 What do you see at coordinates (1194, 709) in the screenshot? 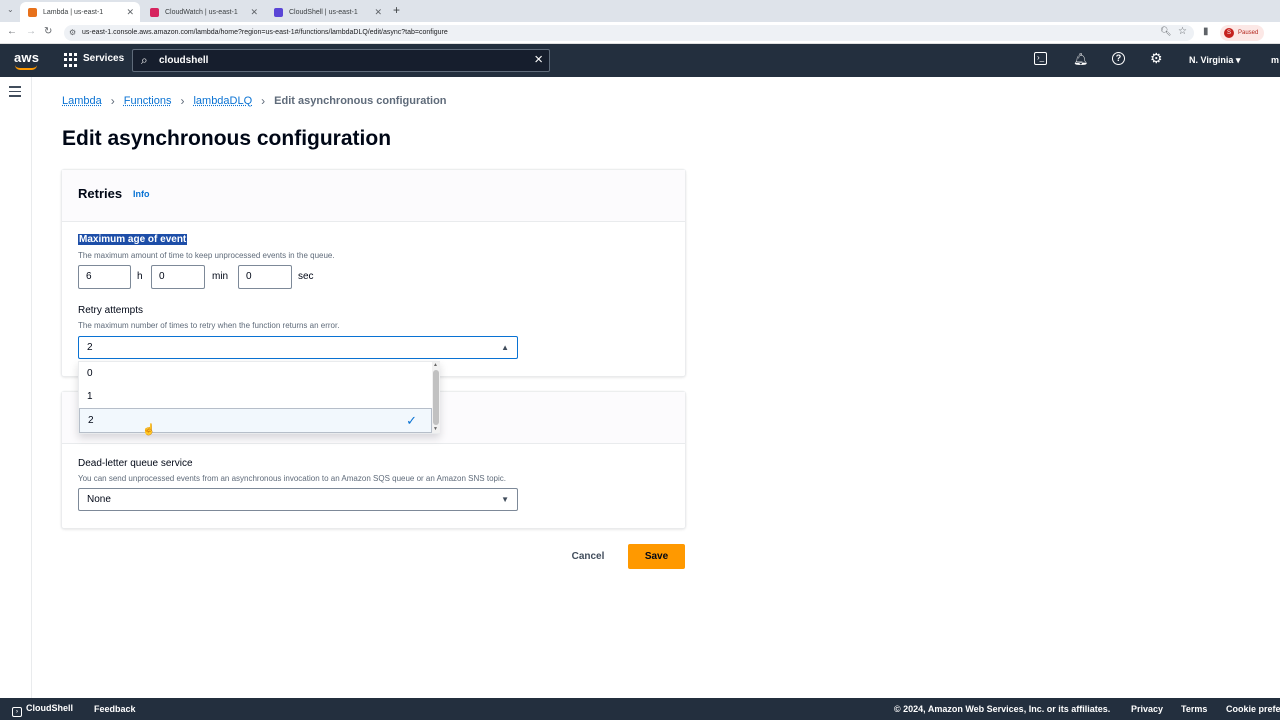
I see `footer-terms-link: Terms` at bounding box center [1194, 709].